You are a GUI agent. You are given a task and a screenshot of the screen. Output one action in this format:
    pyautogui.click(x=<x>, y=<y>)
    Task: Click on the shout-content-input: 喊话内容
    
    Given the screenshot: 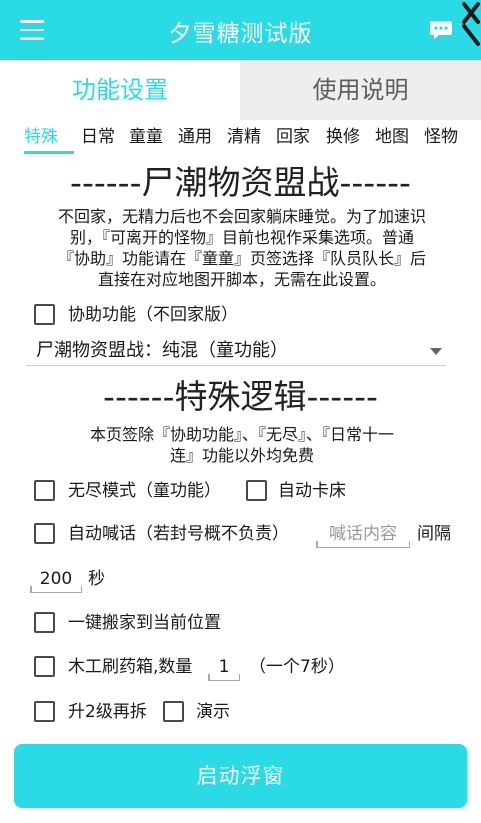 What is the action you would take?
    pyautogui.click(x=363, y=535)
    